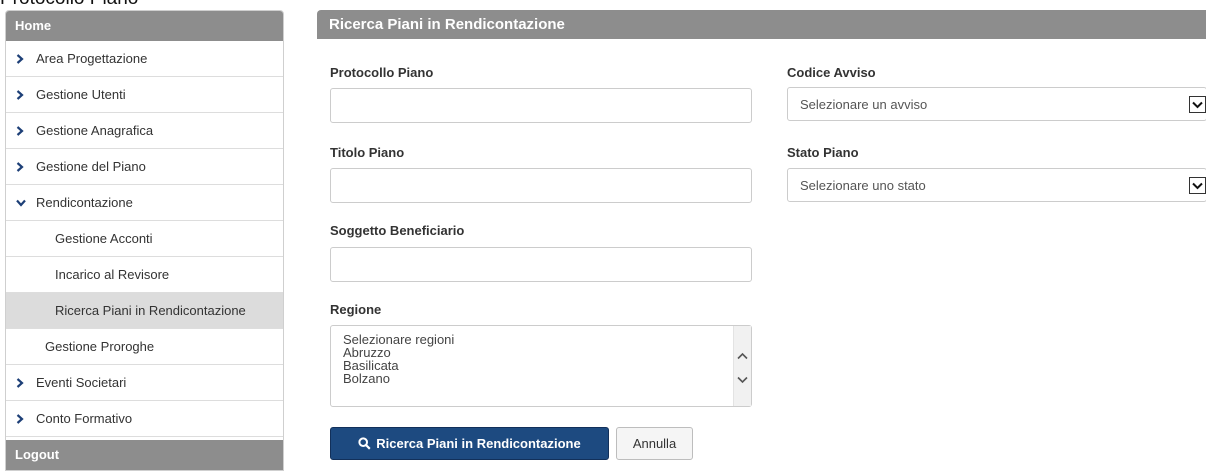  Describe the element at coordinates (863, 185) in the screenshot. I see `stato-piano-selected: Selezionare uno stato` at that location.